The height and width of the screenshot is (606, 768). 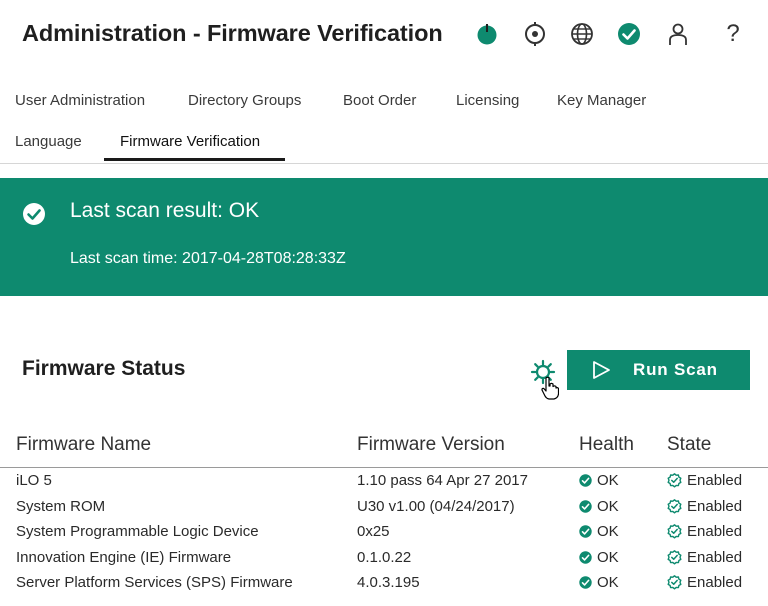 What do you see at coordinates (543, 372) in the screenshot?
I see `settings-gear-icon` at bounding box center [543, 372].